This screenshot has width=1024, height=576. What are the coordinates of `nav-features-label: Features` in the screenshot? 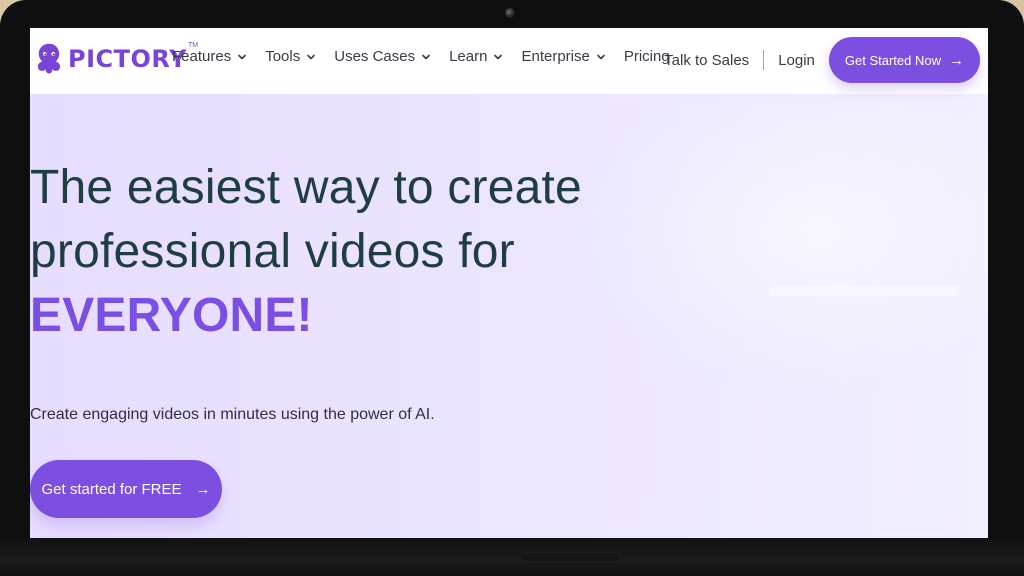 It's located at (202, 56).